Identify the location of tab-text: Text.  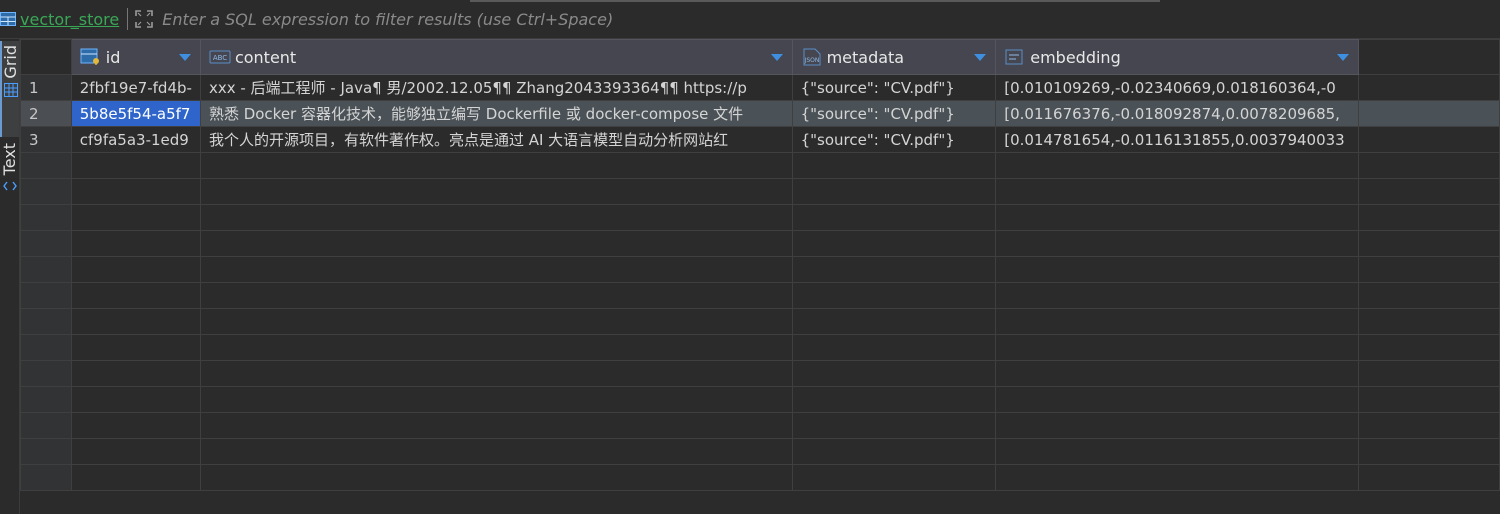
(9, 179).